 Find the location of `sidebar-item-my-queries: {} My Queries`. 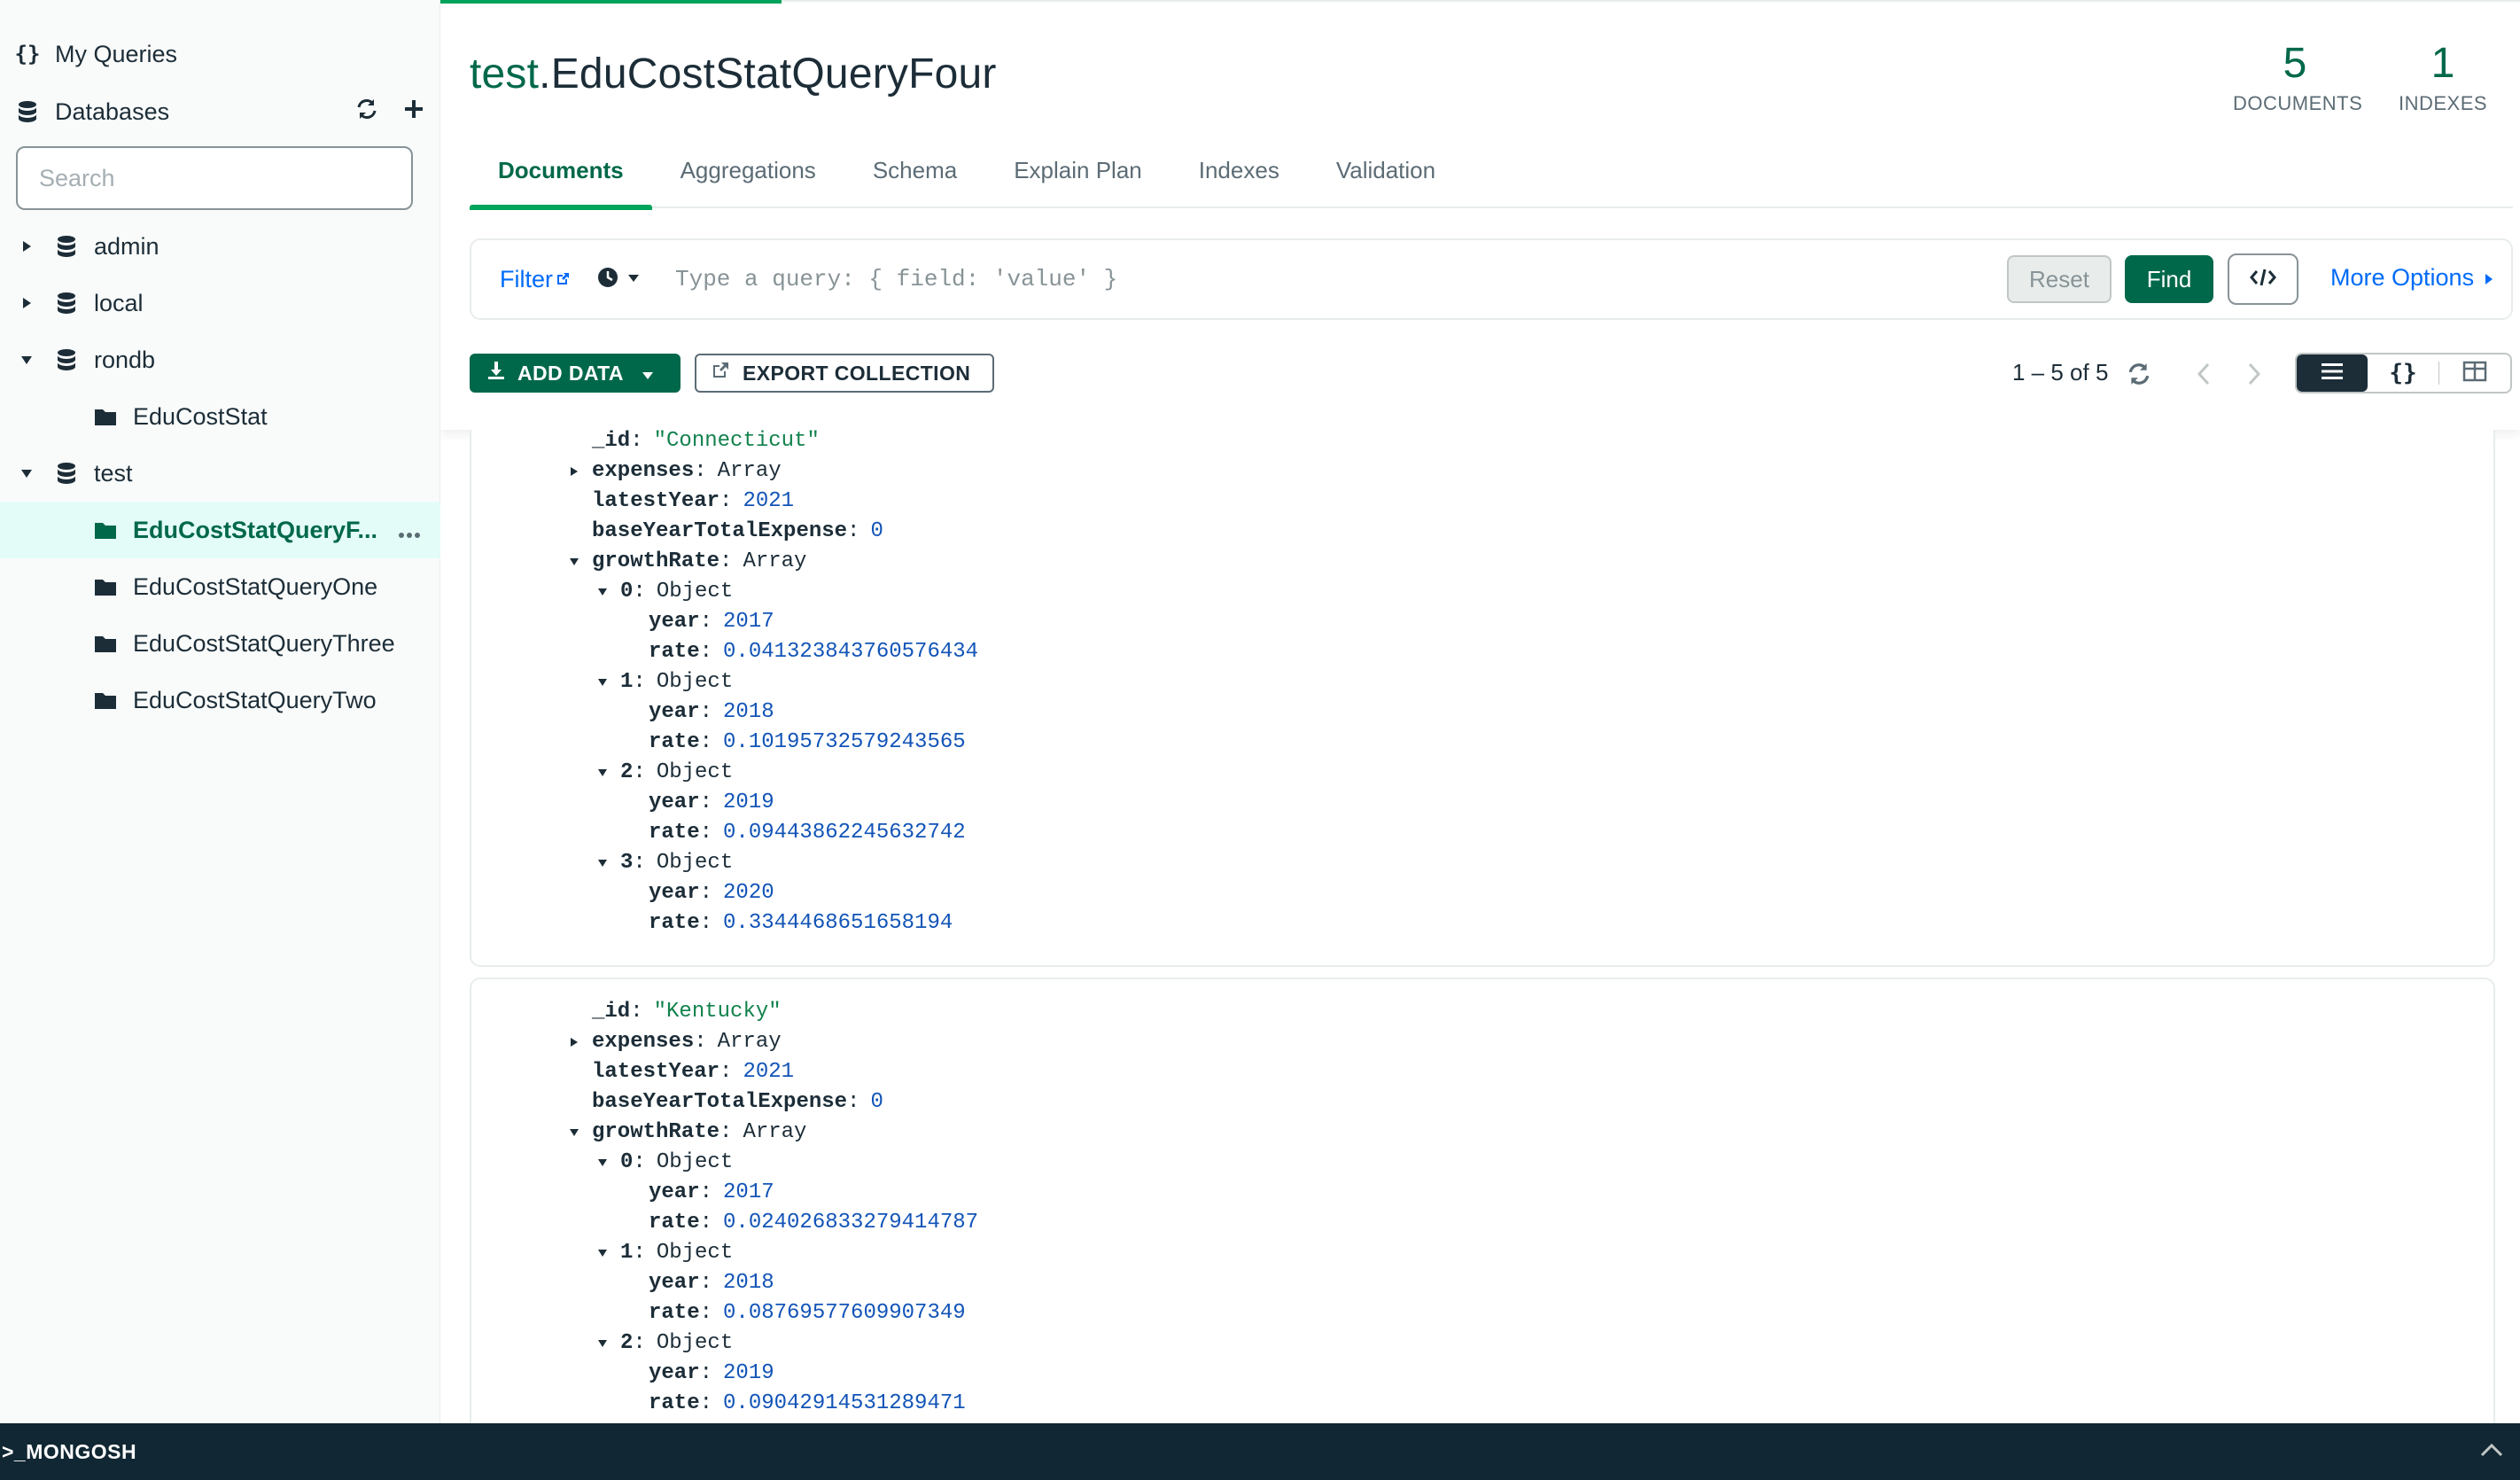

sidebar-item-my-queries: {} My Queries is located at coordinates (220, 54).